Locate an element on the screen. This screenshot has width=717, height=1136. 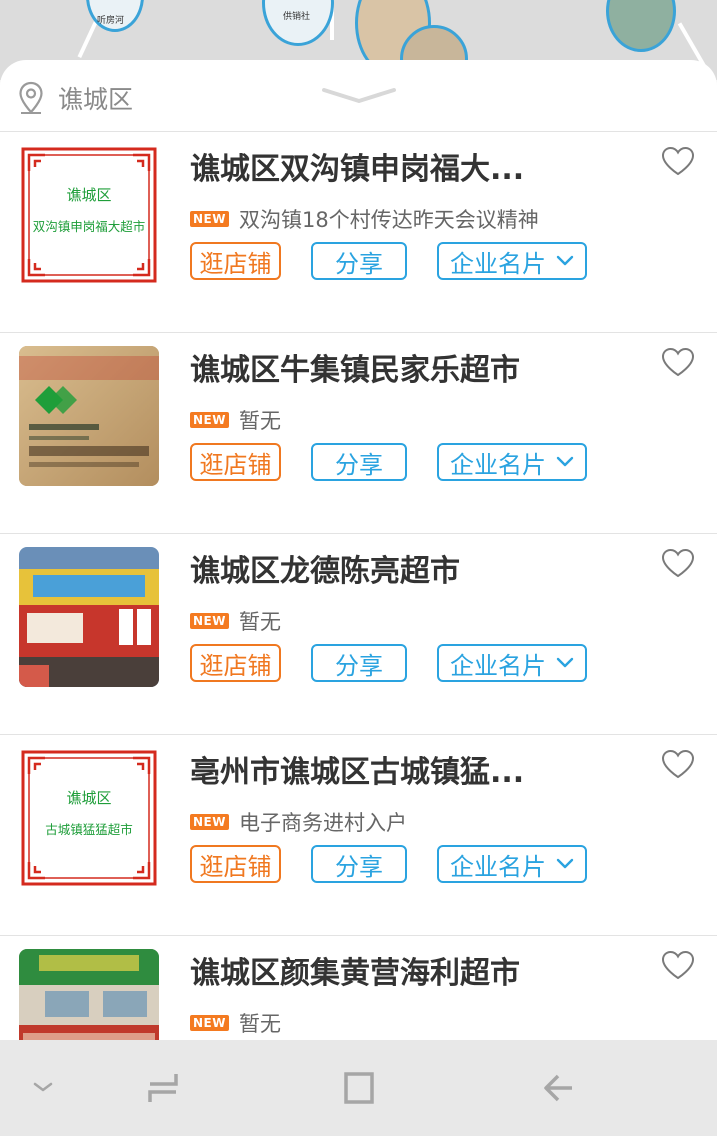
shop-title: 谯城区龙德陈亮超市 is located at coordinates (325, 568).